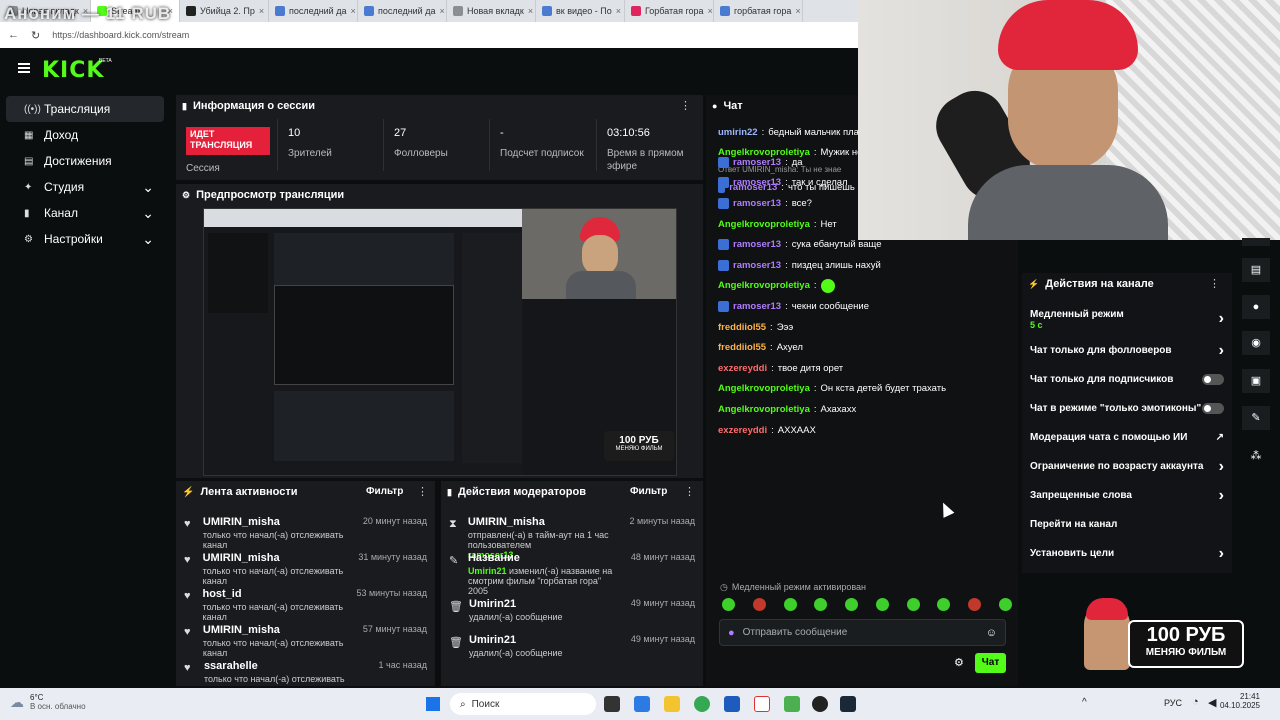 The image size is (1280, 720). Describe the element at coordinates (1127, 437) in the screenshot. I see `channel-action-item: Модерация чата с помощью ИИ ↗` at that location.